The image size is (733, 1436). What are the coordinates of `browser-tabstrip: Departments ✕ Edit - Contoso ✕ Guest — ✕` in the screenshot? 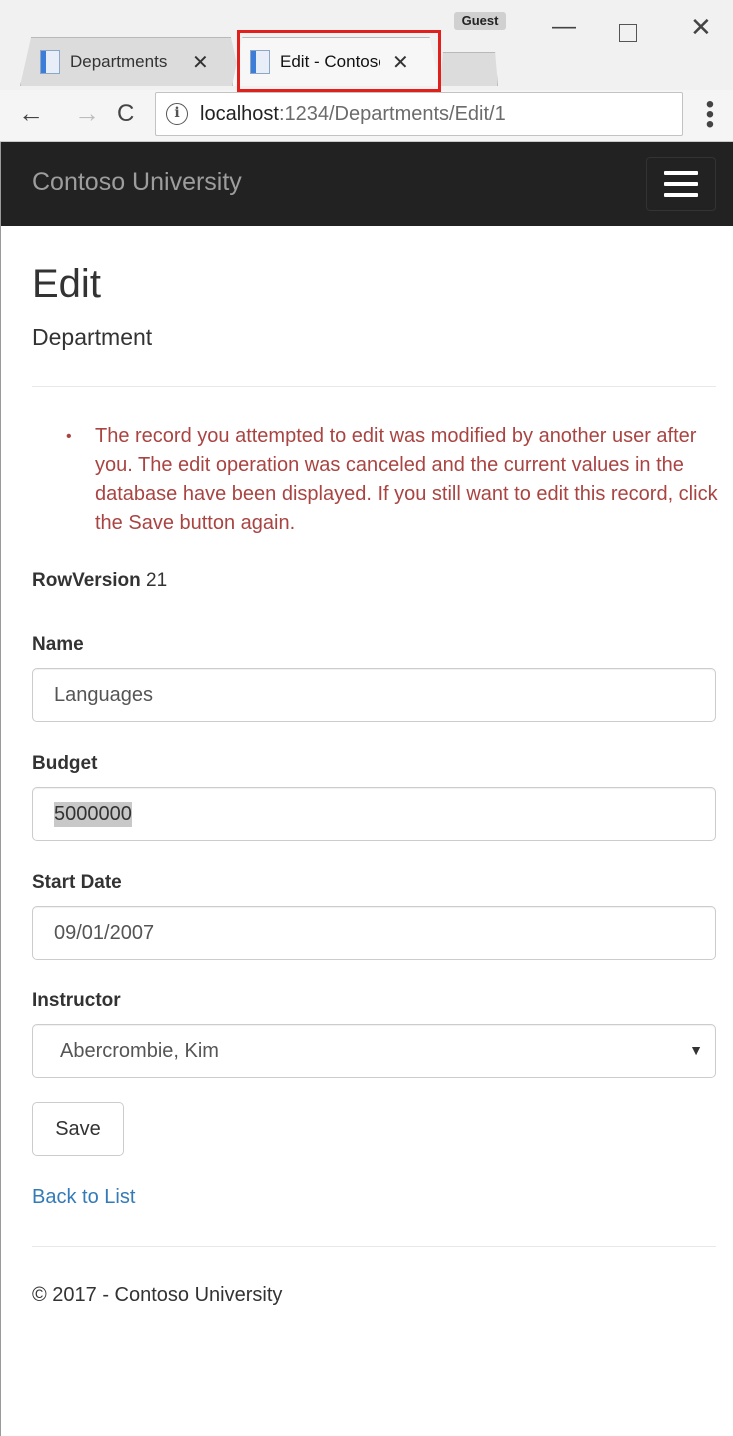 It's located at (366, 46).